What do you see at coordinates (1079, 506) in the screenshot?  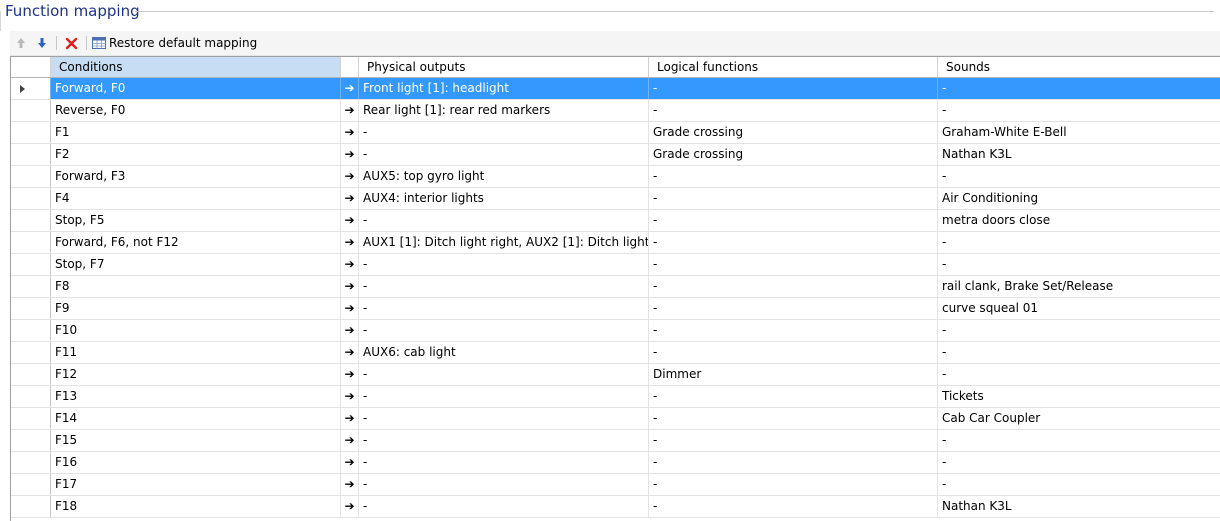 I see `sounds-cell: Nathan K3L` at bounding box center [1079, 506].